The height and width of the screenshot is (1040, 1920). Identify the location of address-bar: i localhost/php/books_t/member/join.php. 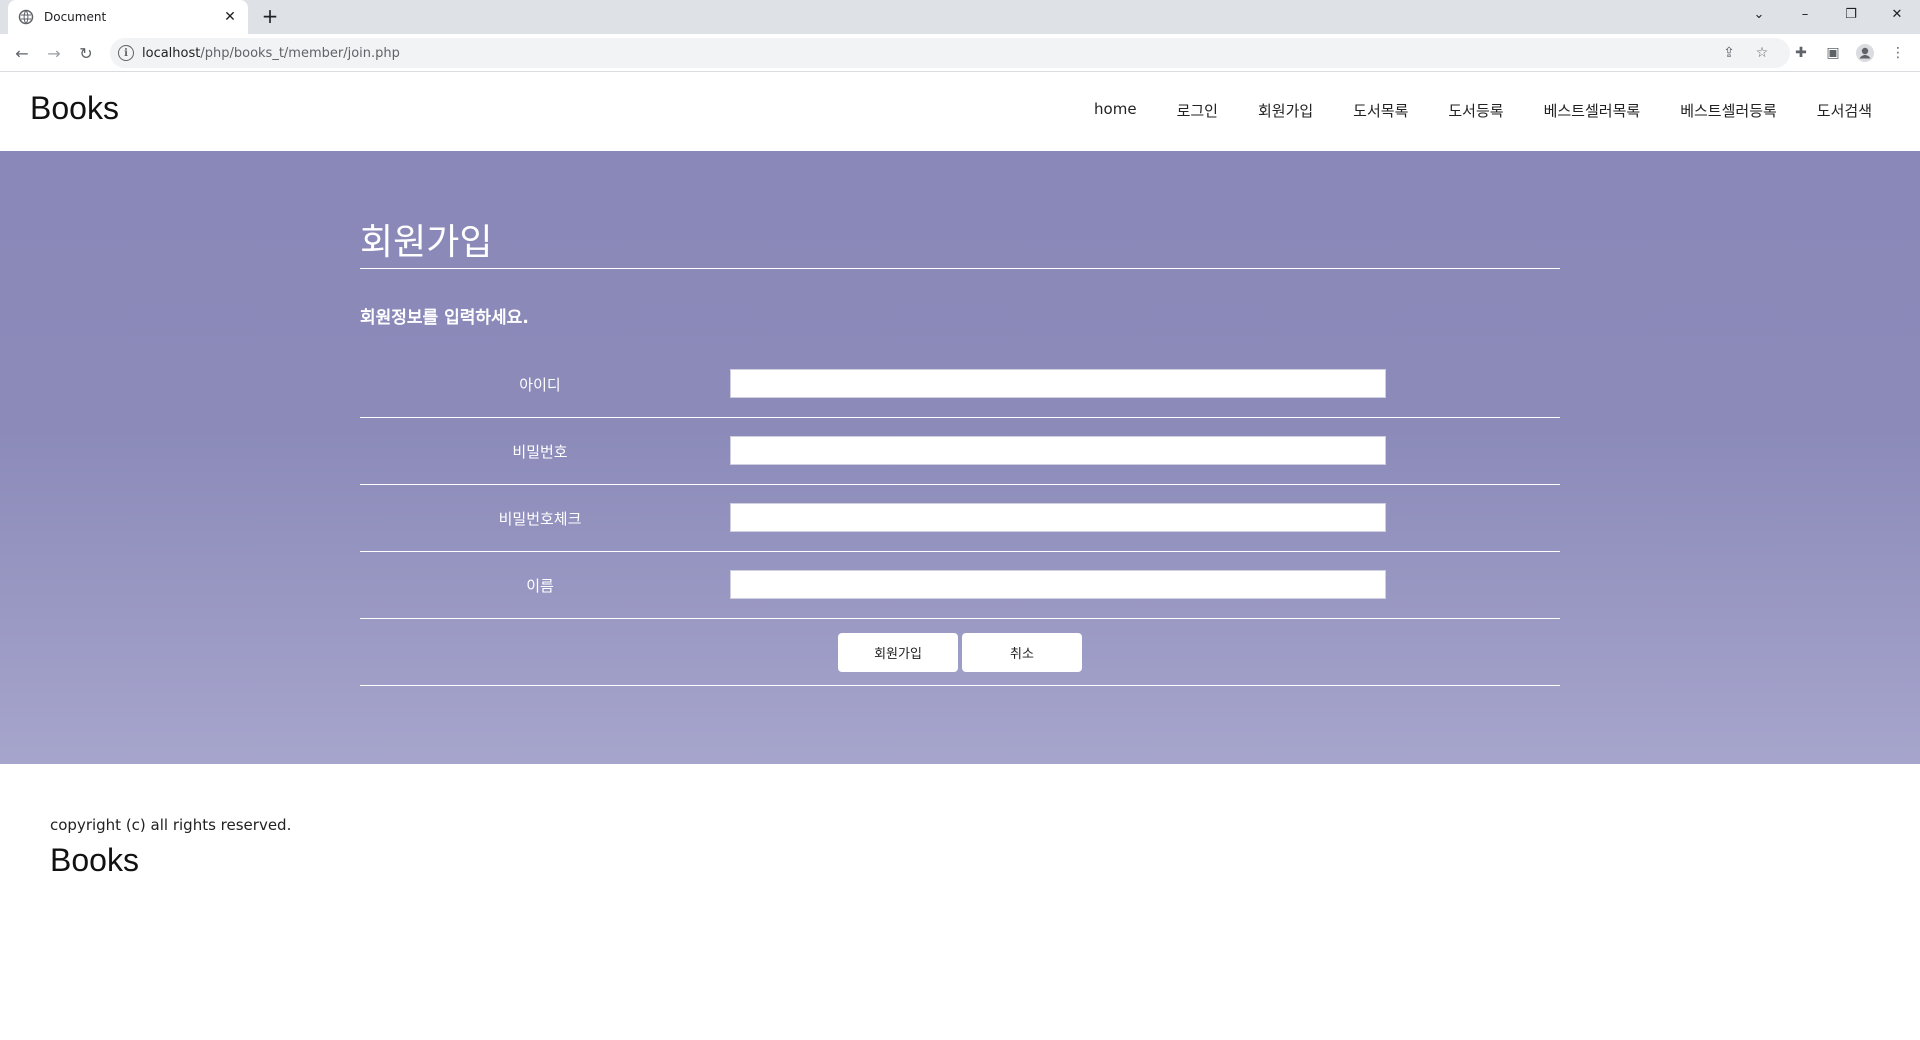
(950, 53).